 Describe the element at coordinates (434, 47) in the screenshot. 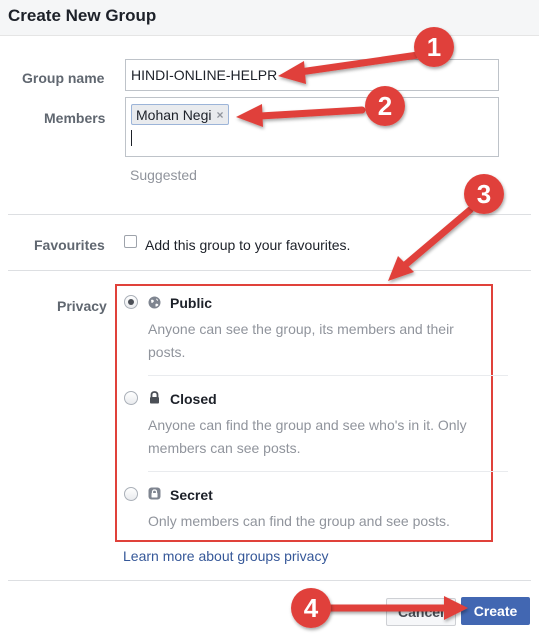

I see `badge-number: 1` at that location.